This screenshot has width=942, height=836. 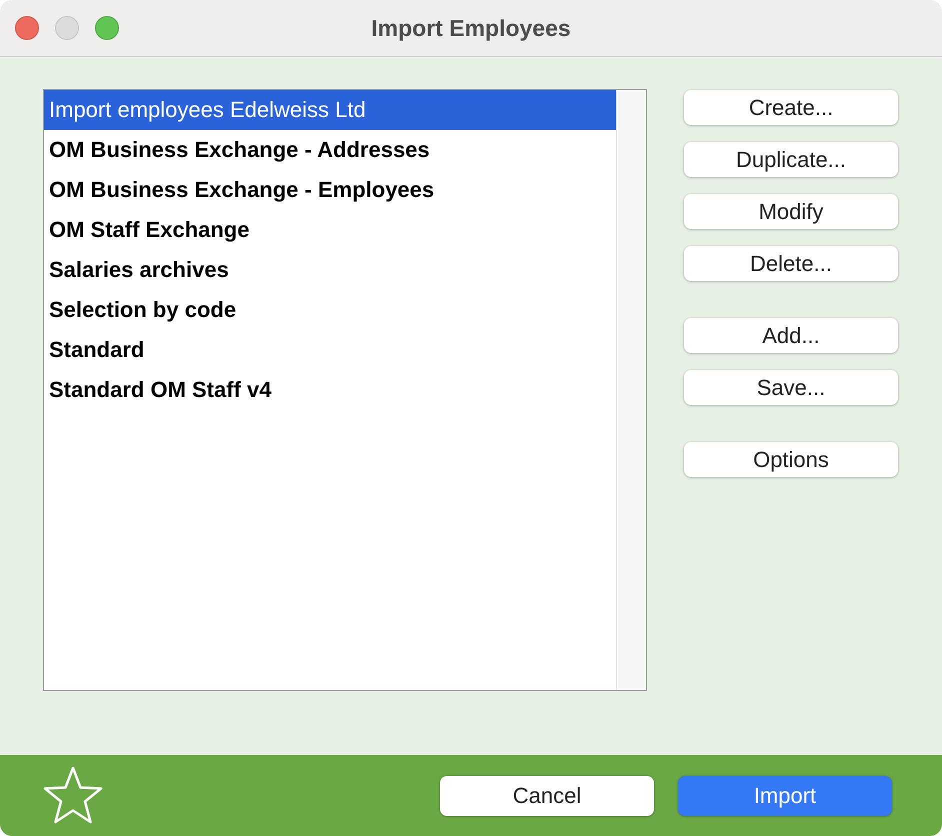 What do you see at coordinates (330, 190) in the screenshot?
I see `list-item: OM Business Exchange - Employees` at bounding box center [330, 190].